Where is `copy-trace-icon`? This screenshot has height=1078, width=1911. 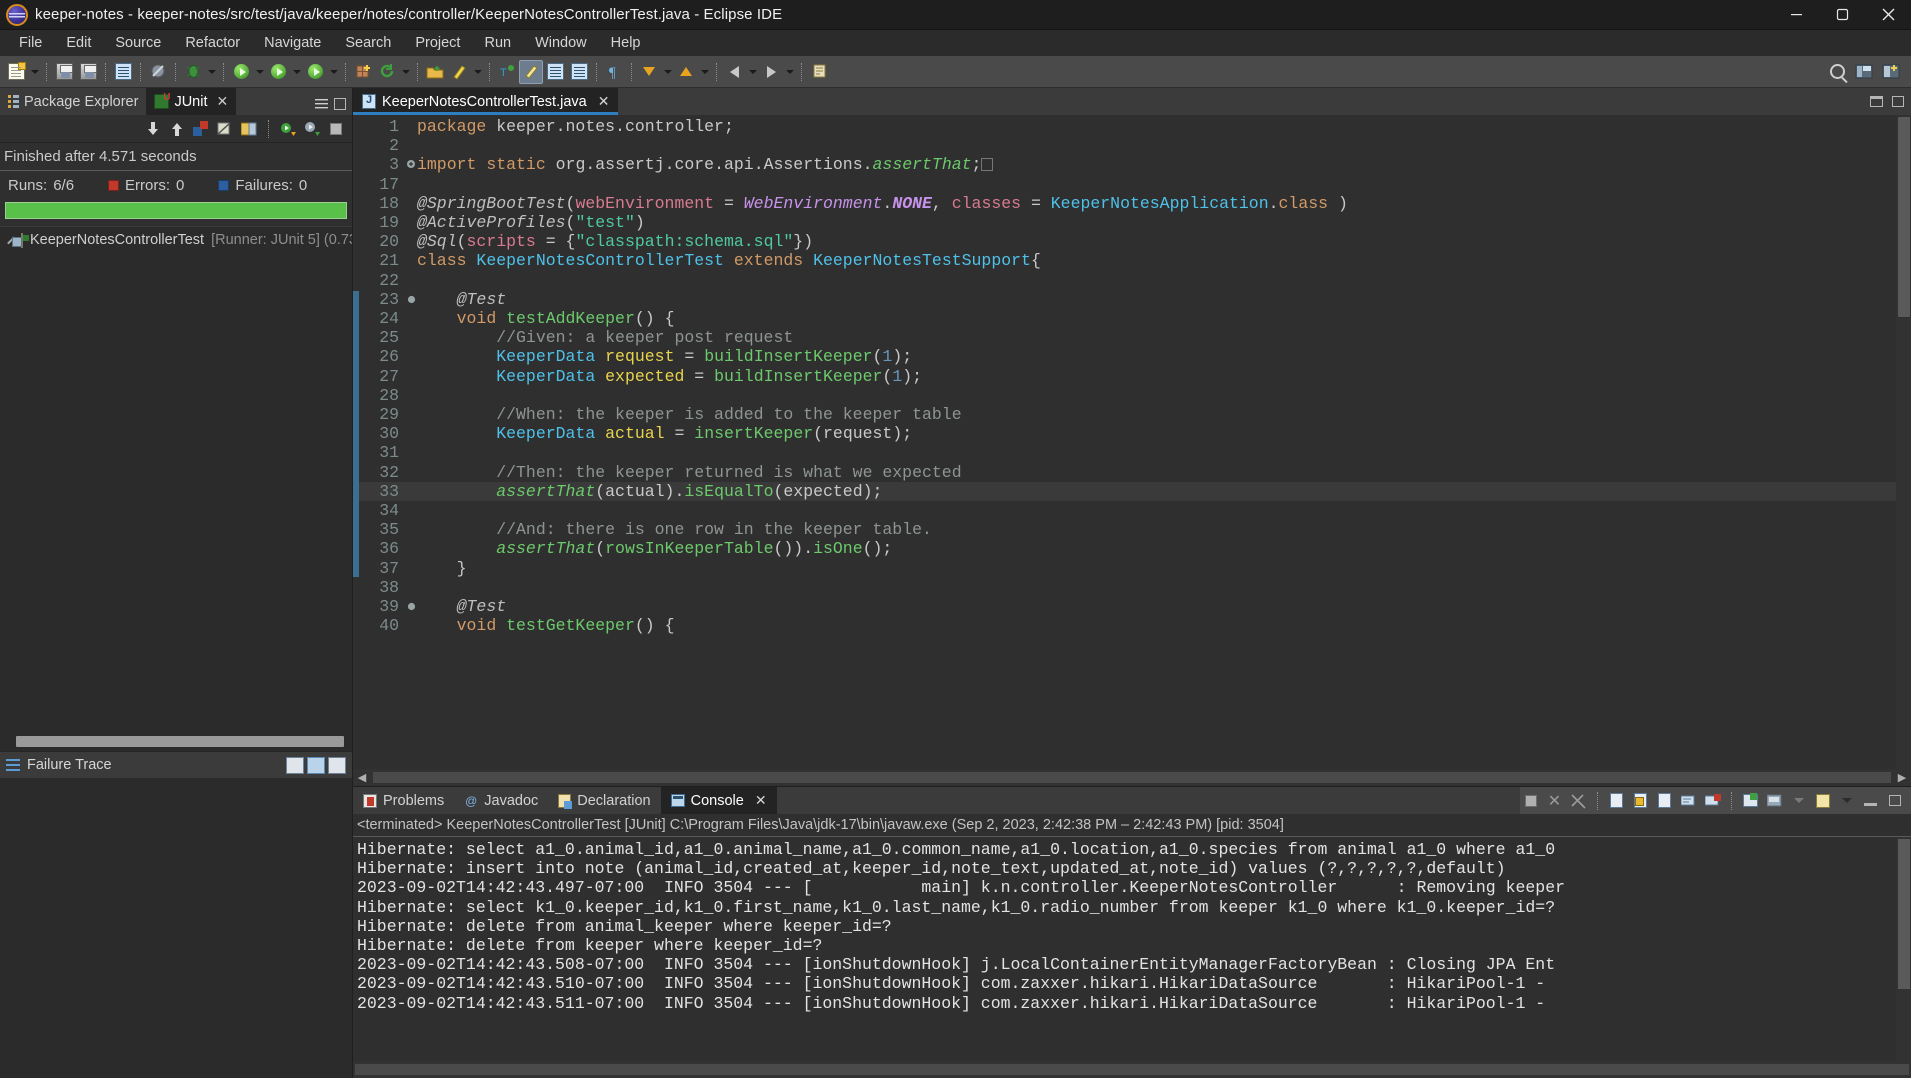
copy-trace-icon is located at coordinates (295, 765).